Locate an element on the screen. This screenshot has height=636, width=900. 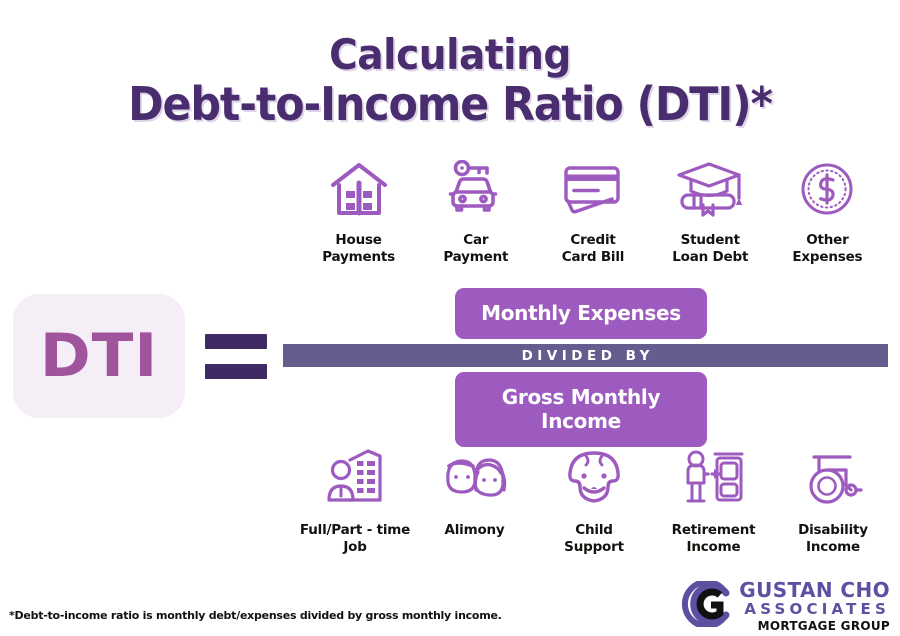
divided-by-bar: DIVIDED BY is located at coordinates (585, 355).